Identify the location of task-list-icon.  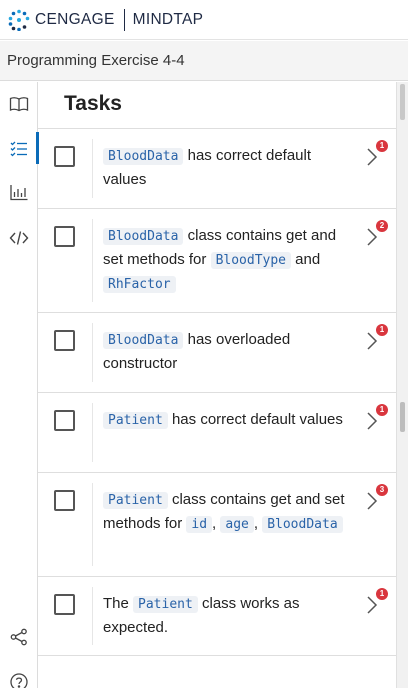
(18, 149).